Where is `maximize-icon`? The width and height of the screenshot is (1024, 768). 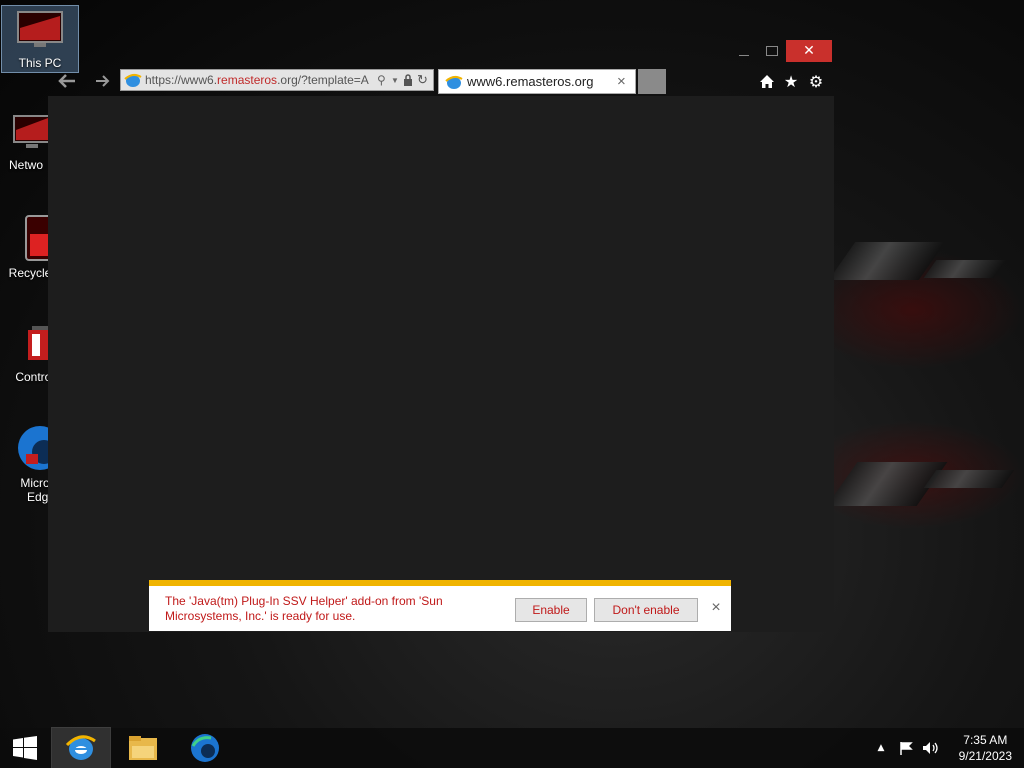 maximize-icon is located at coordinates (772, 51).